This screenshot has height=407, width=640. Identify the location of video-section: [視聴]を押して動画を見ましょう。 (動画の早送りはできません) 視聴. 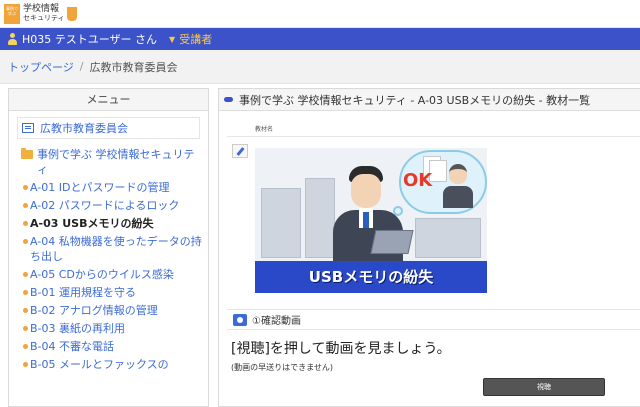
(433, 367).